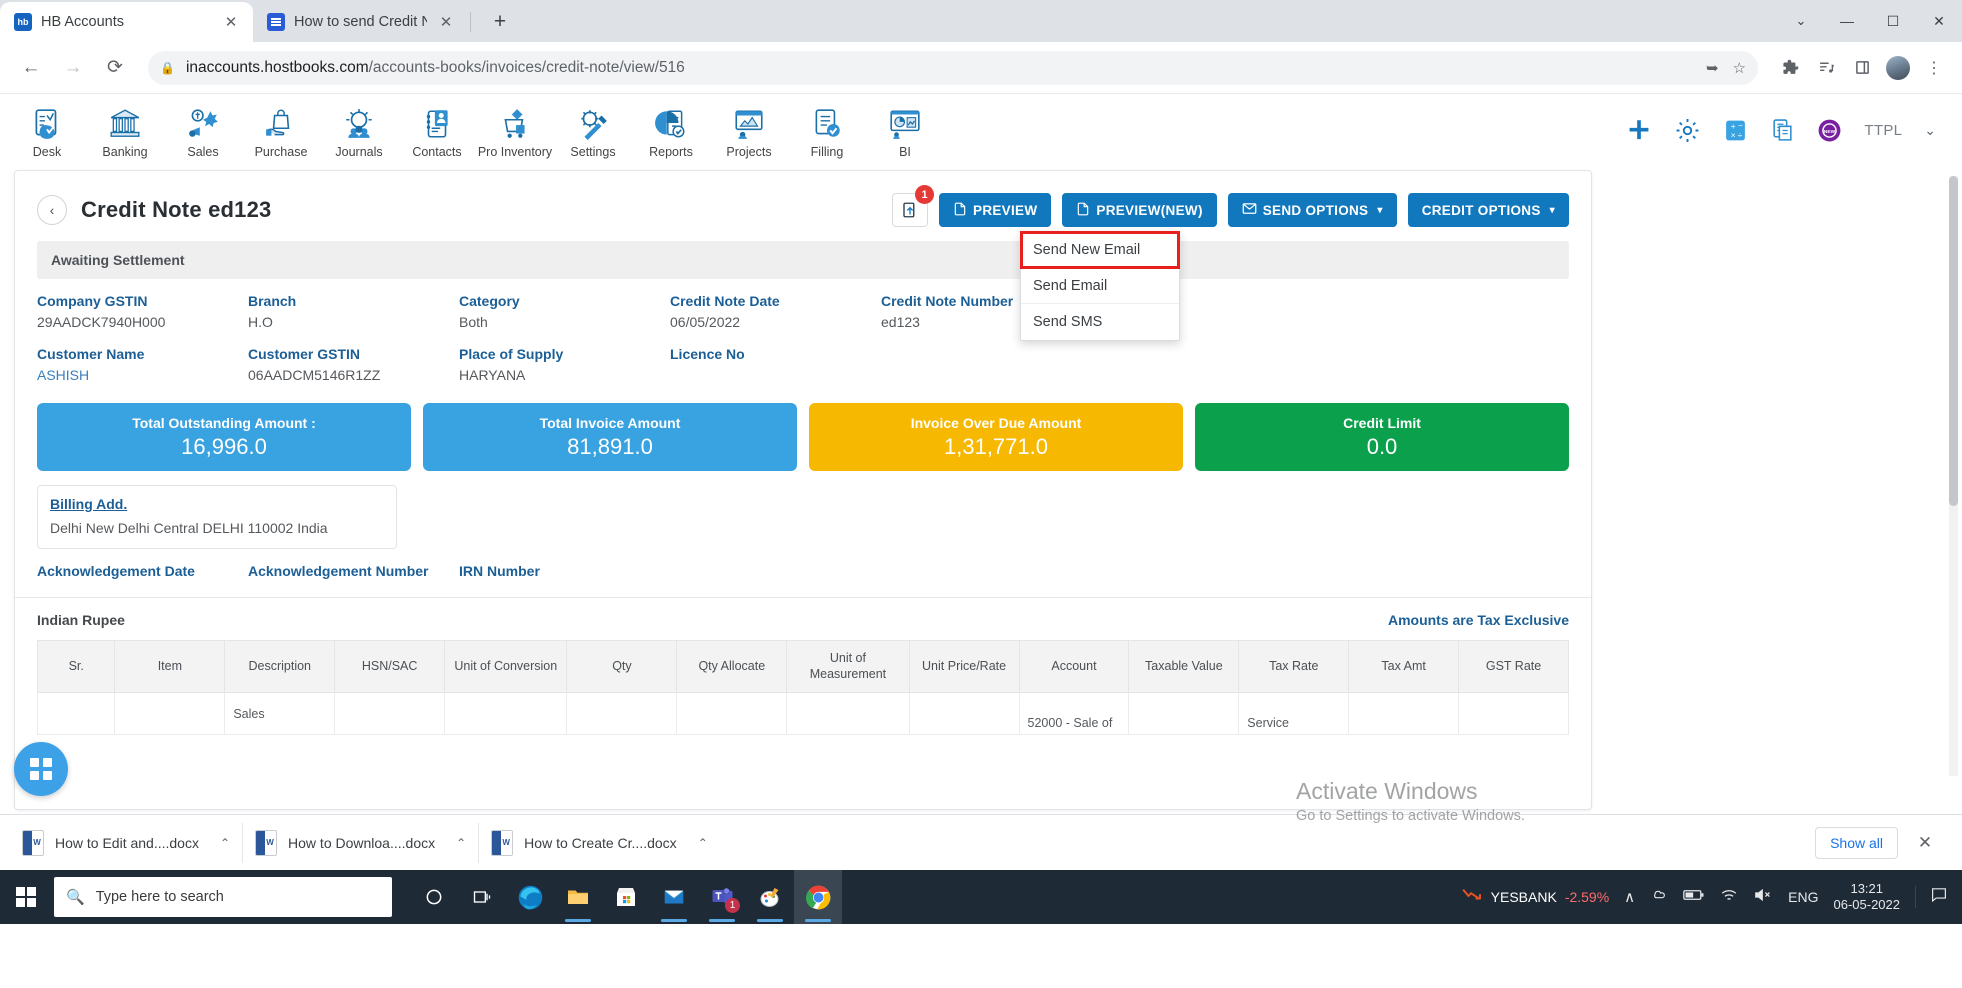  Describe the element at coordinates (203, 130) in the screenshot. I see `nav-item-sales: Sales` at that location.